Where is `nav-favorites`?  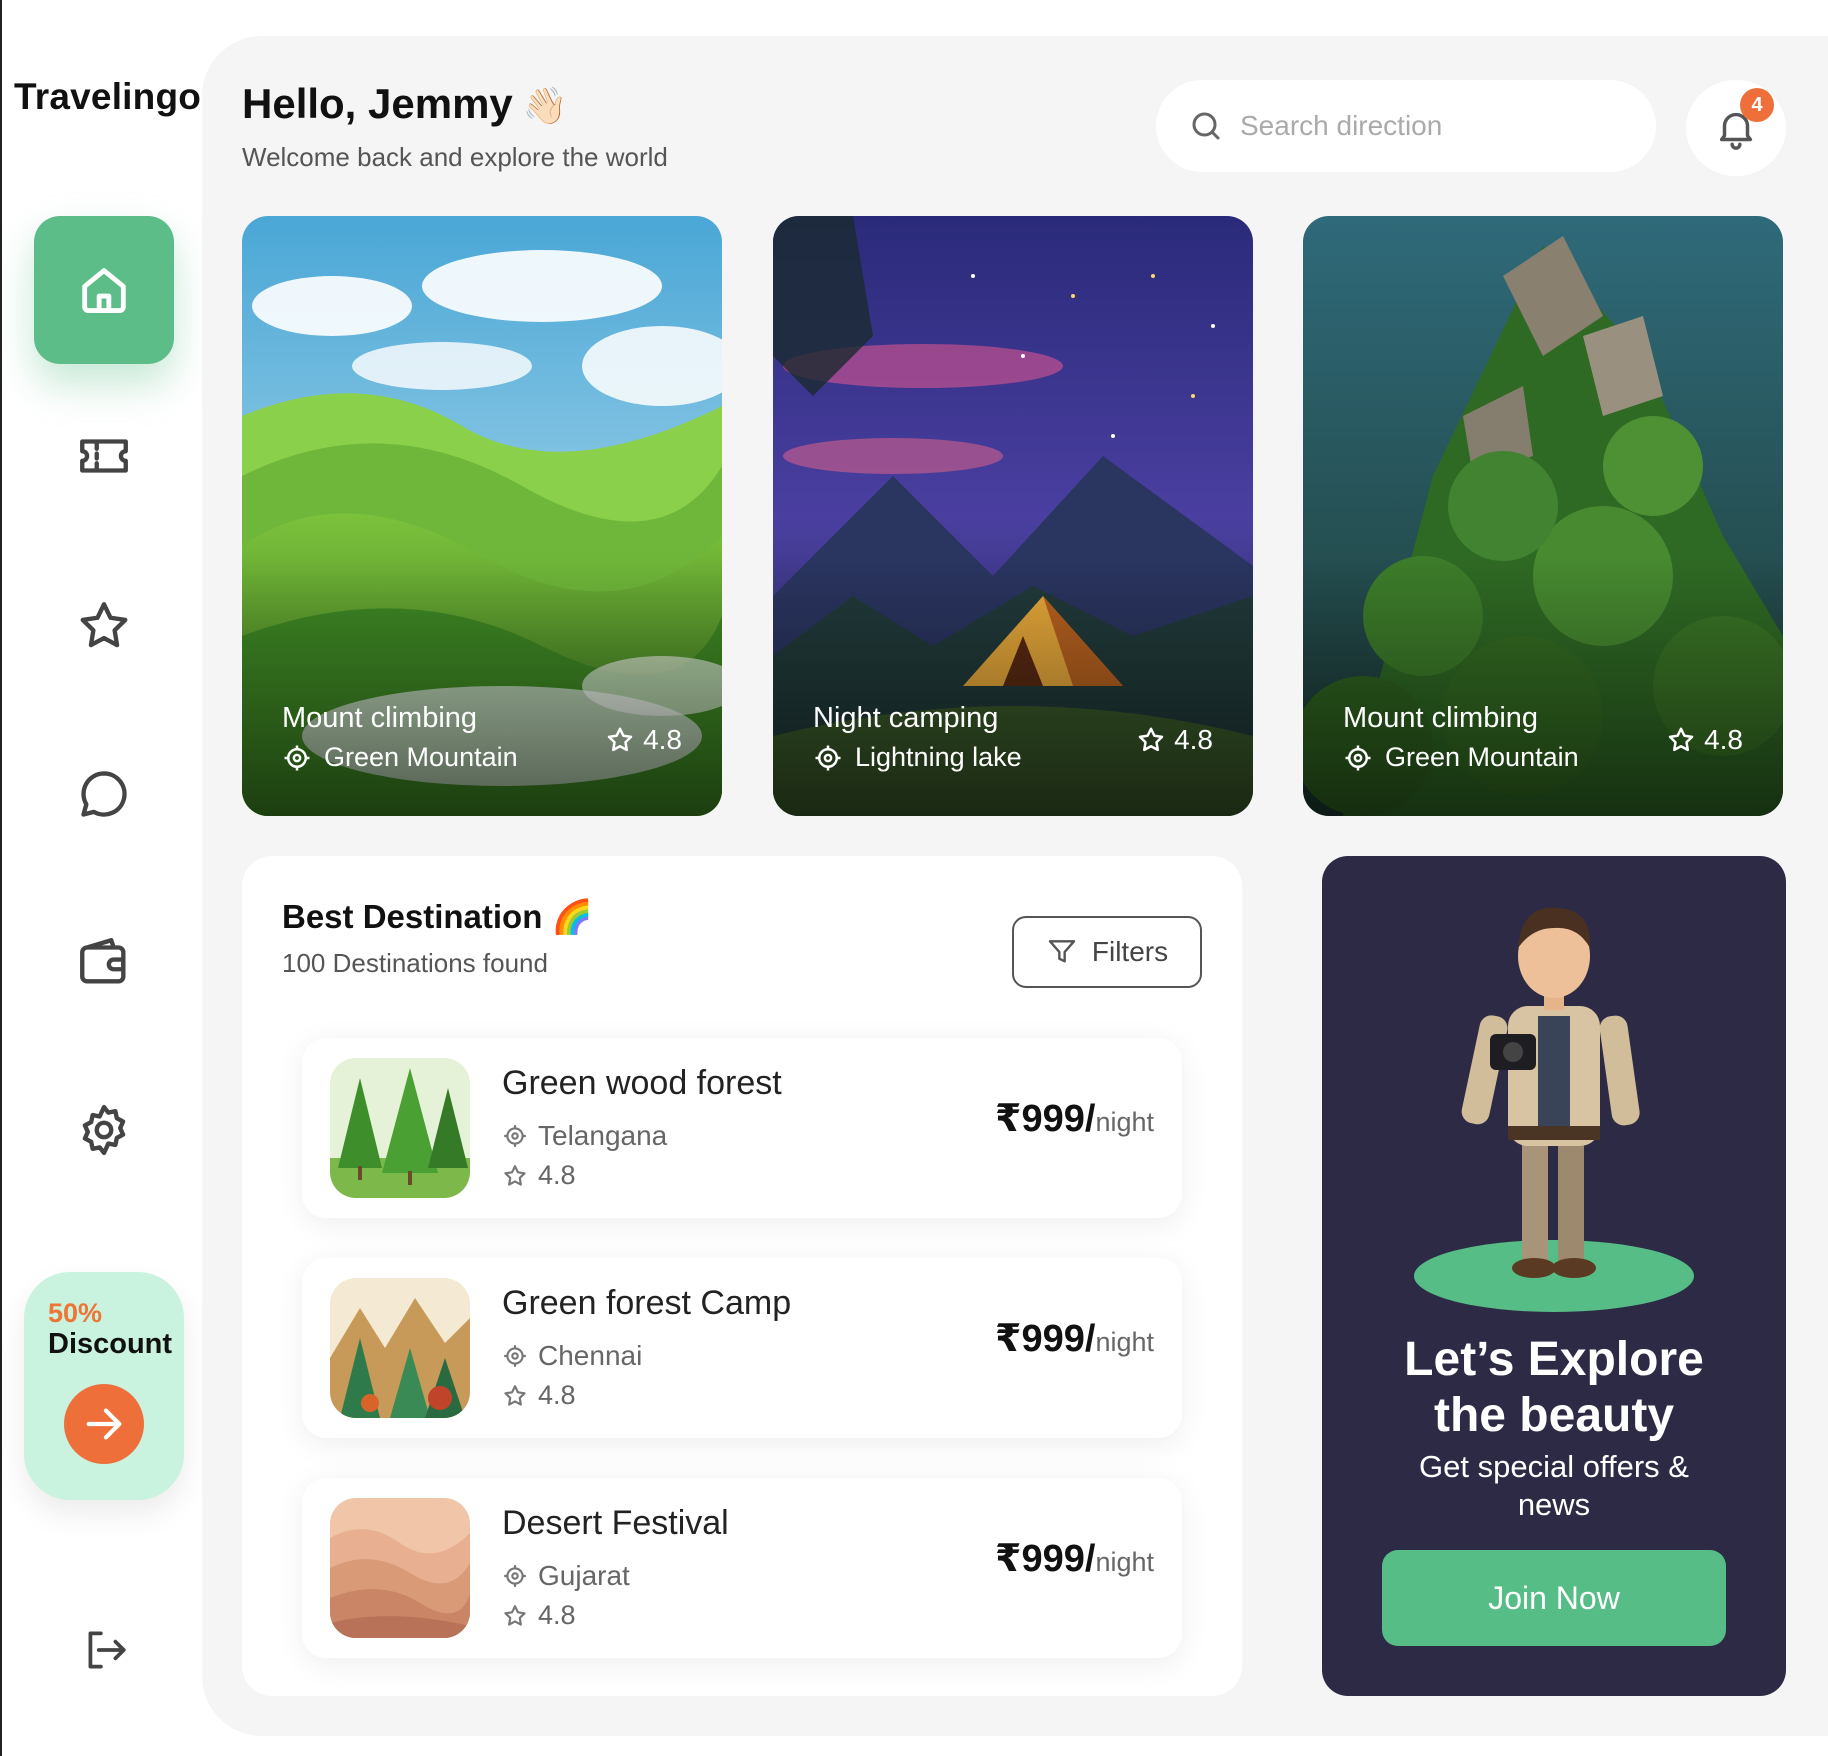 nav-favorites is located at coordinates (104, 626).